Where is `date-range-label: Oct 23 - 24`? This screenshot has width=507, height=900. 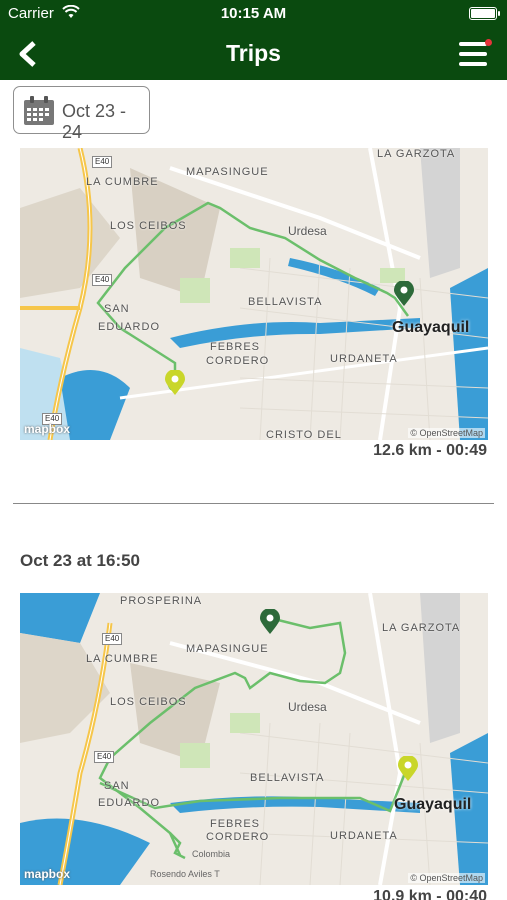
date-range-label: Oct 23 - 24 is located at coordinates (94, 121).